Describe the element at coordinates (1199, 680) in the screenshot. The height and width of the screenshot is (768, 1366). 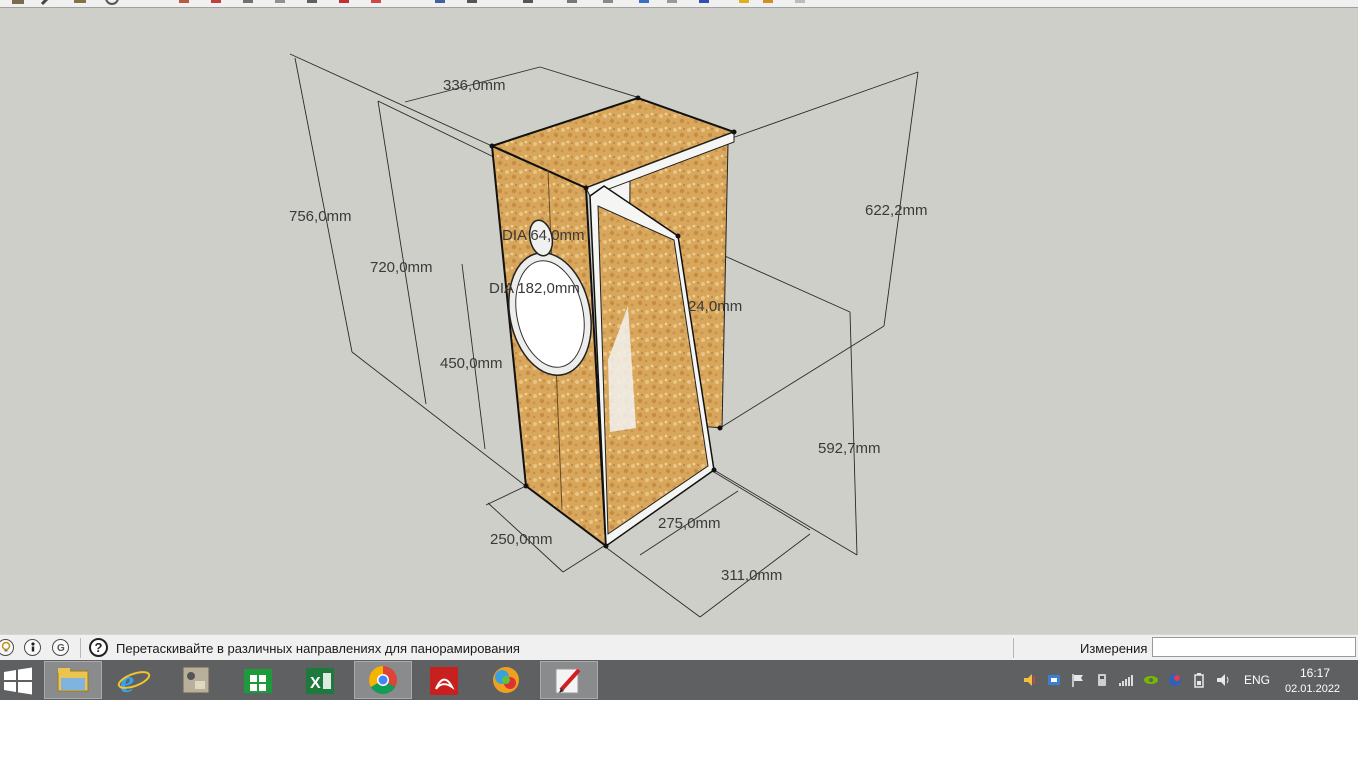
I see `battery-icon` at that location.